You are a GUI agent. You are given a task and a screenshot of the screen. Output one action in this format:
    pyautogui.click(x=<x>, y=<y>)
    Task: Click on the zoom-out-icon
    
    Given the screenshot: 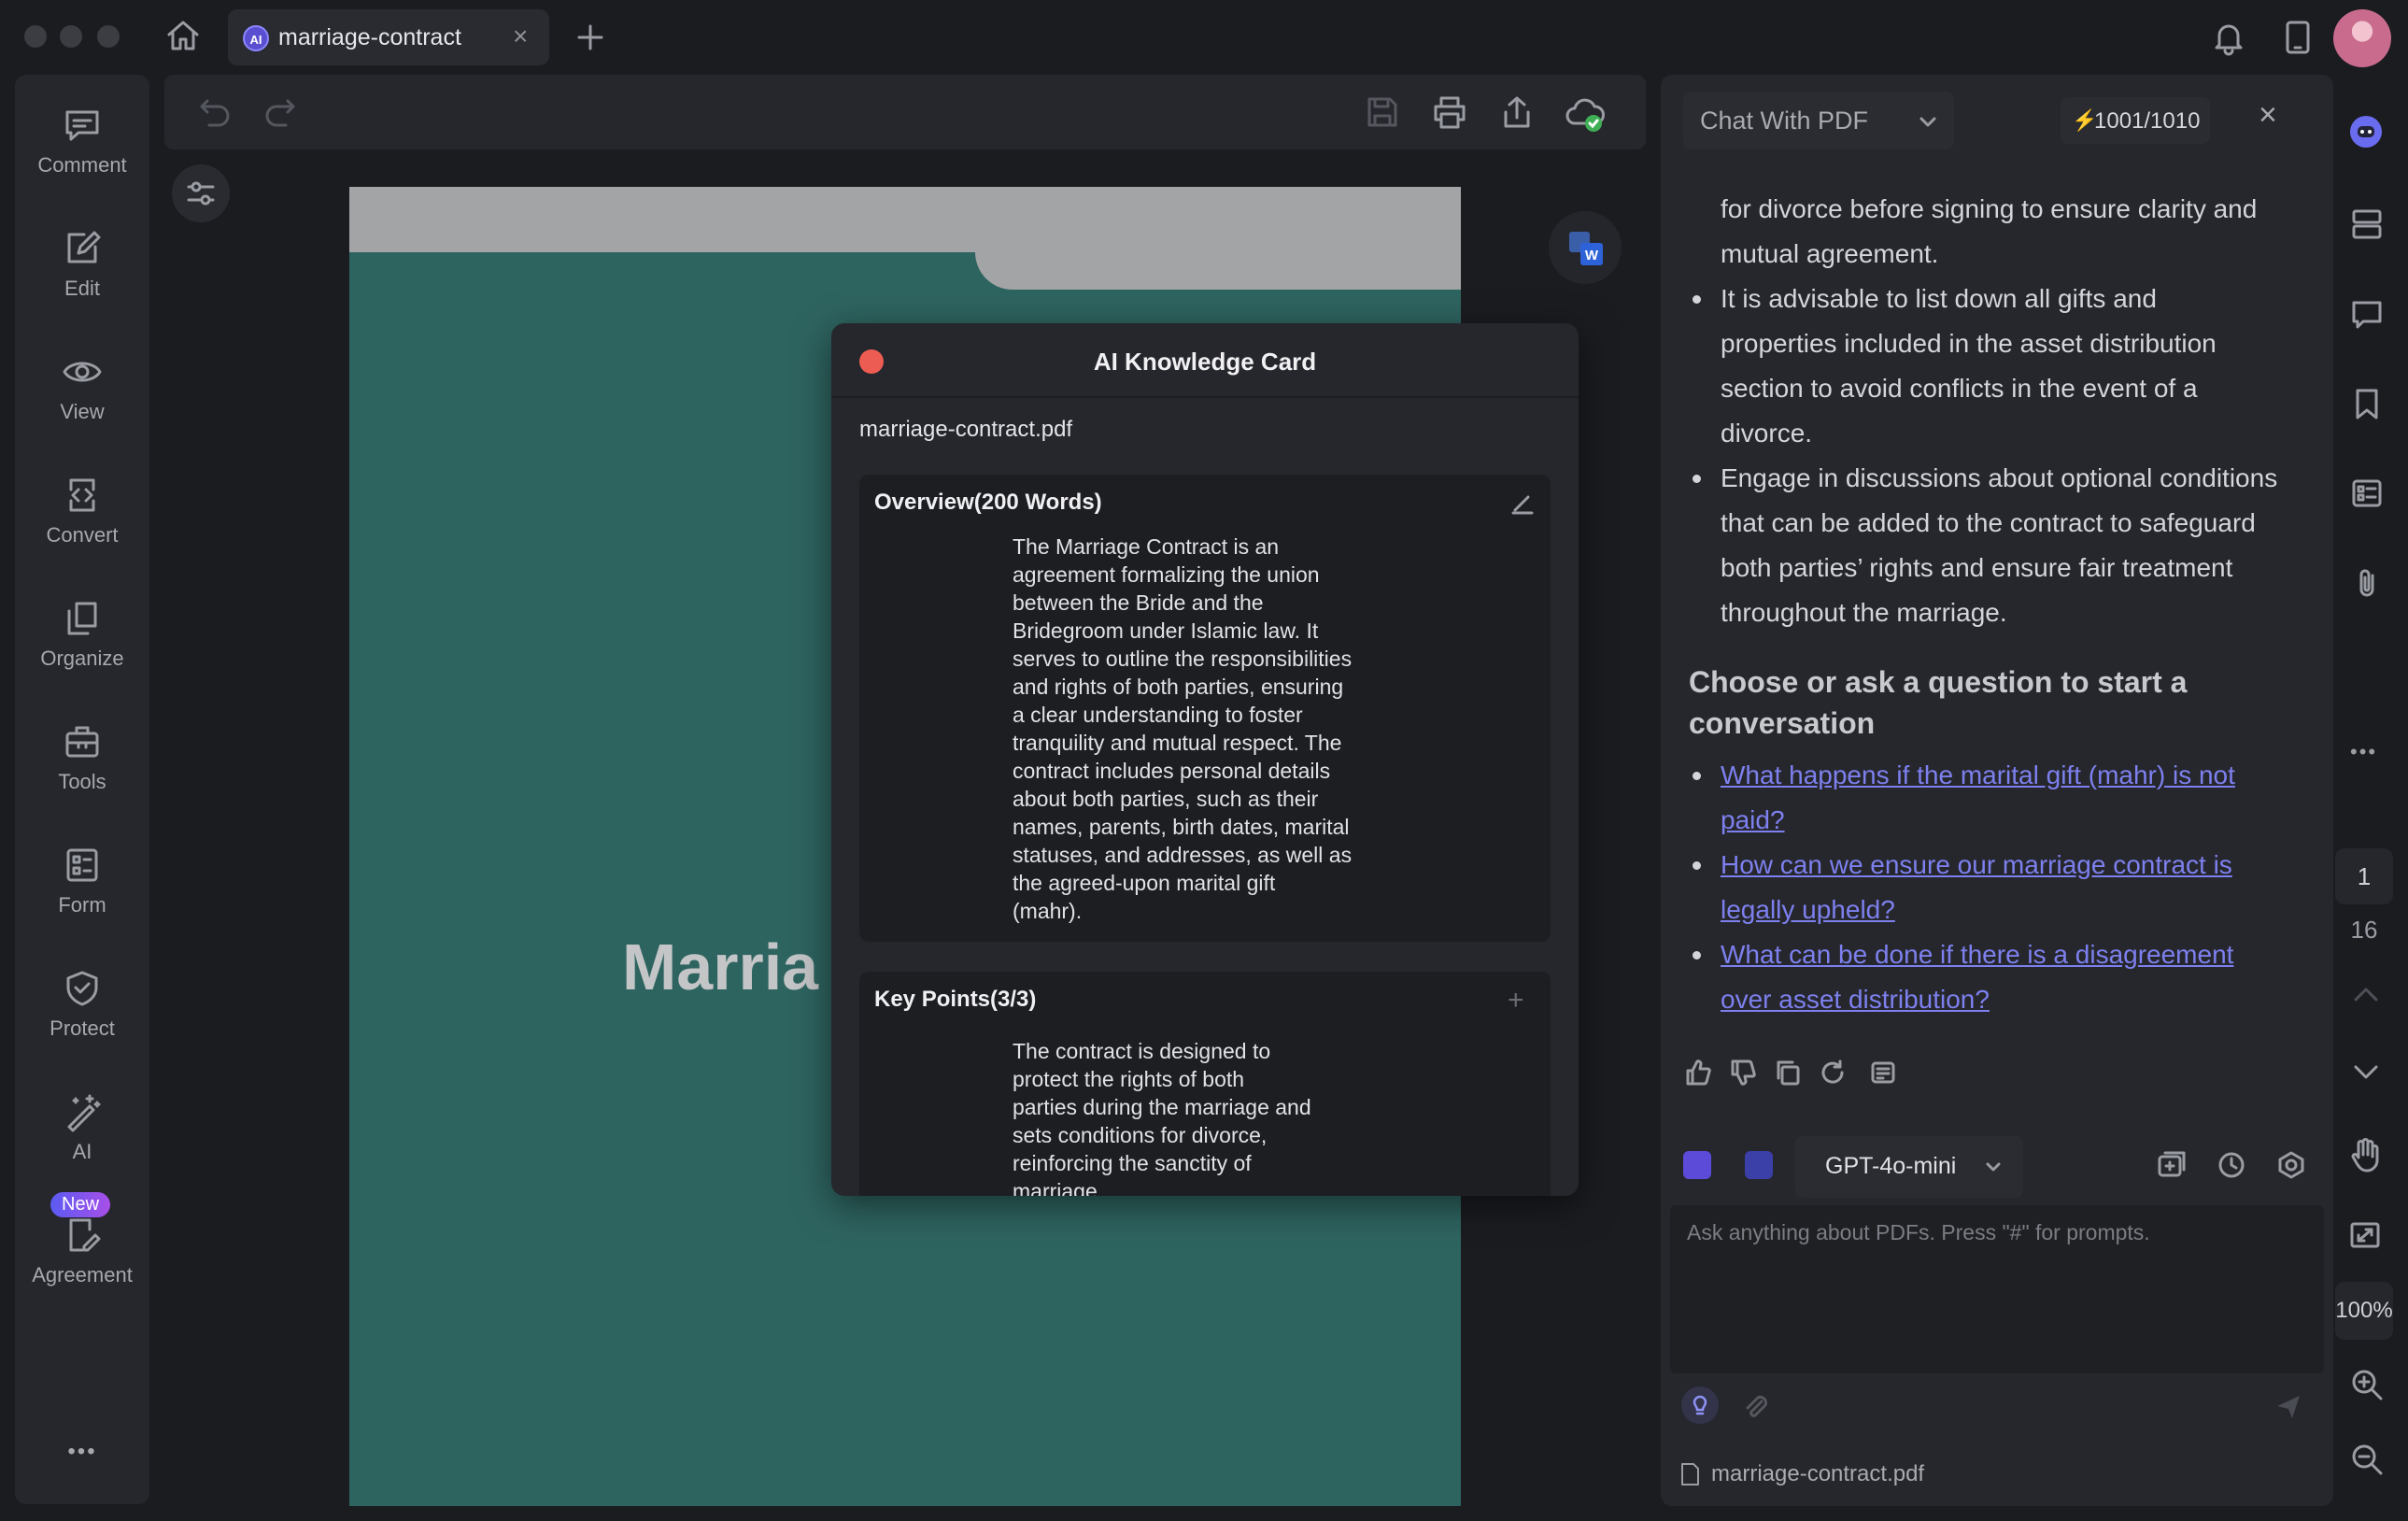 What is the action you would take?
    pyautogui.click(x=2367, y=1459)
    